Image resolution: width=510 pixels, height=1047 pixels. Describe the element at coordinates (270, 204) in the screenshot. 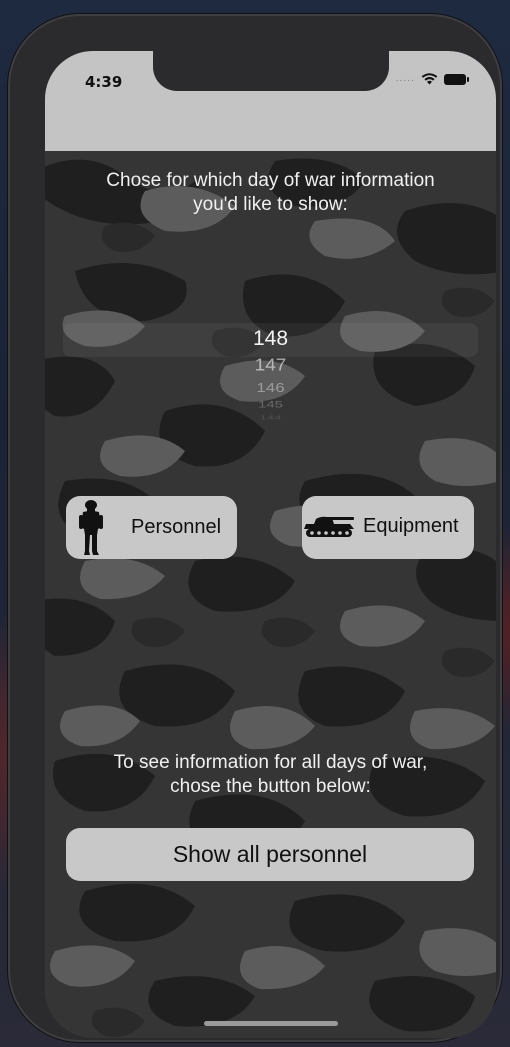

I see `day-selection-prompt-line2: you'd like to show:` at that location.